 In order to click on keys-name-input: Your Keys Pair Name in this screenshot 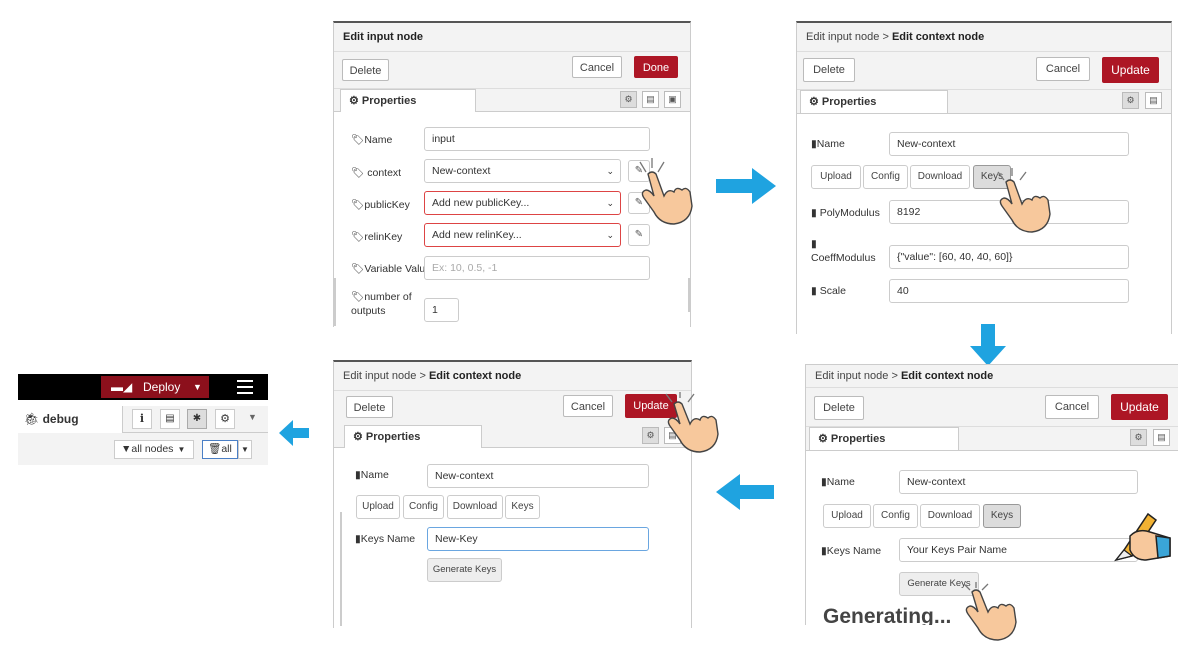, I will do `click(1018, 550)`.